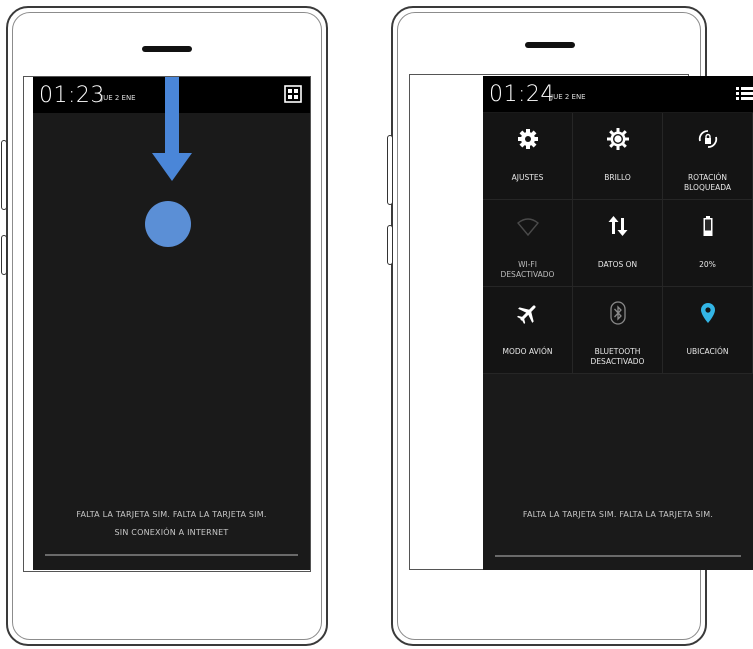 This screenshot has height=649, width=753. I want to click on tile-mobile-data: DATOS ON, so click(618, 243).